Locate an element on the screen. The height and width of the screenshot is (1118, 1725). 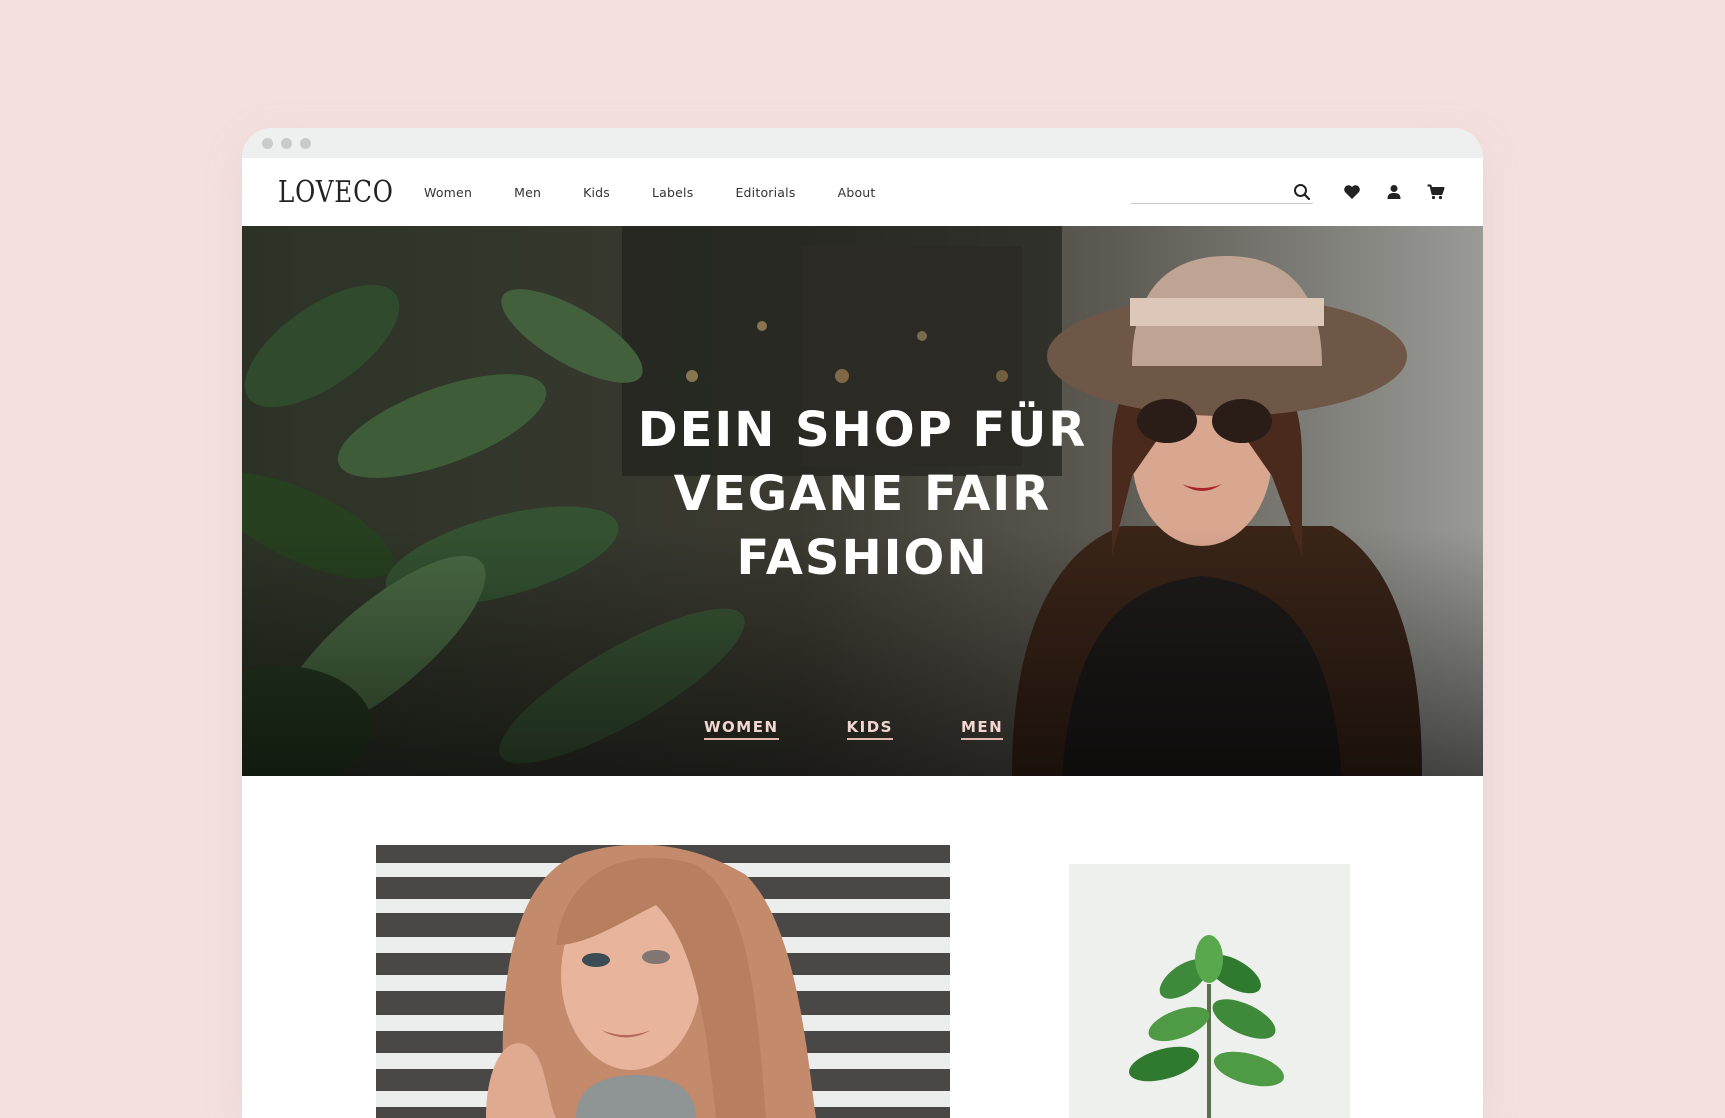
hero-category-links: WOMEN KIDS MEN is located at coordinates (887, 729).